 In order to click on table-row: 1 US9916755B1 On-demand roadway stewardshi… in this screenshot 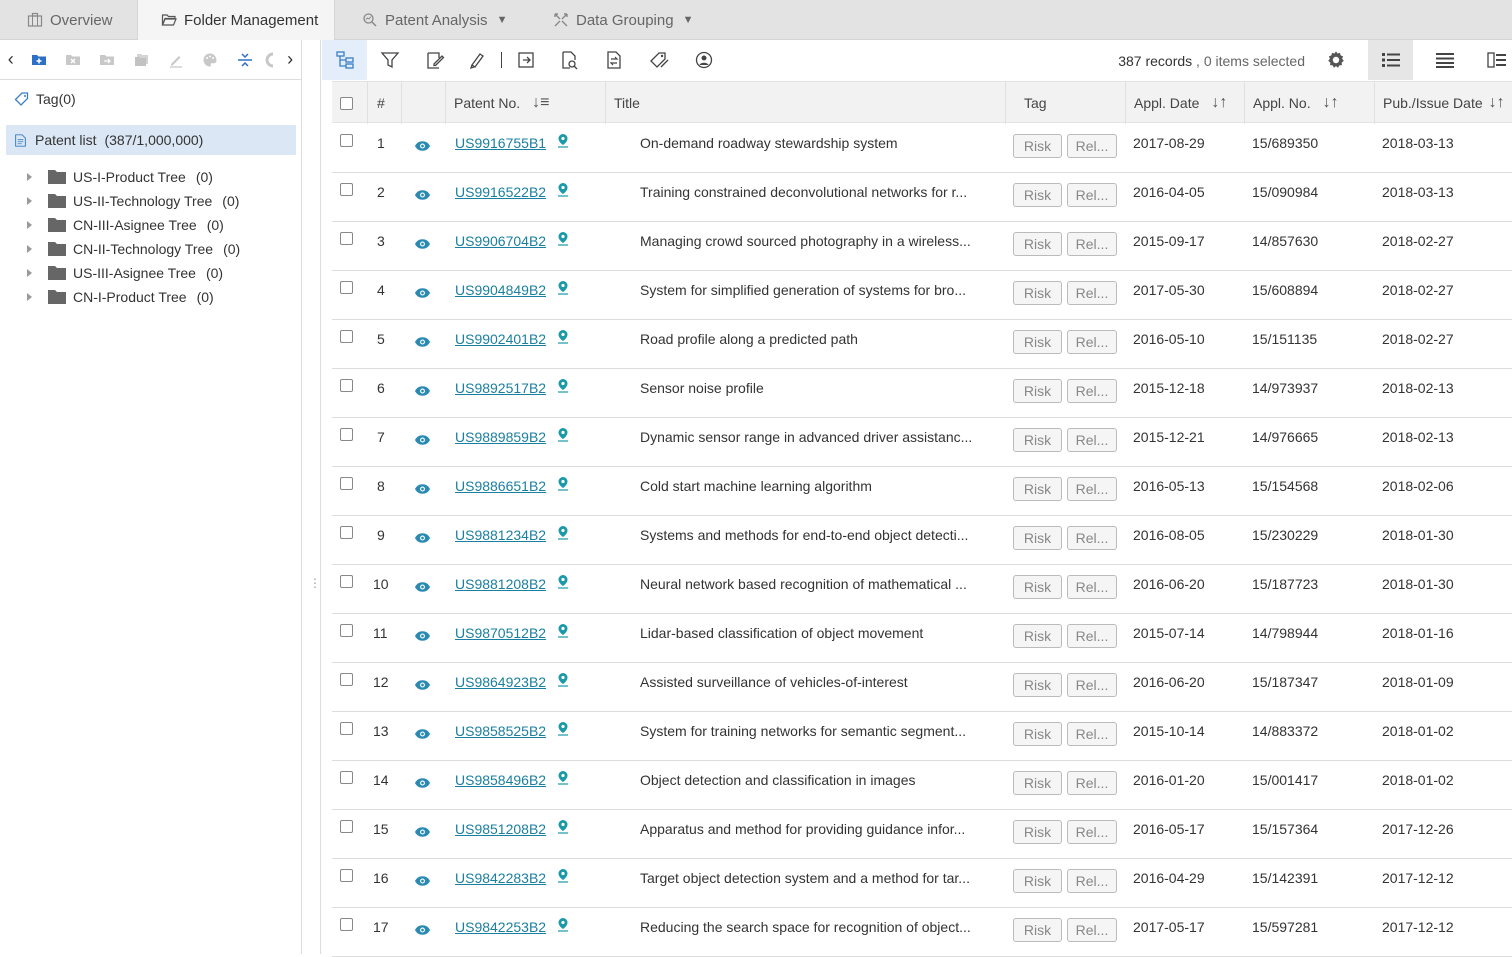, I will do `click(922, 148)`.